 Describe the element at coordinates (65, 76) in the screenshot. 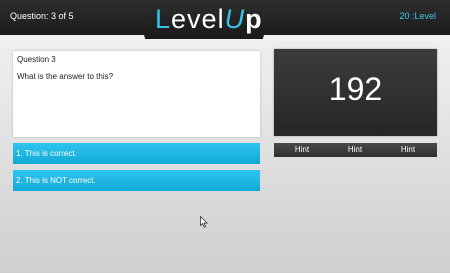

I see `question-text: What is the answer to this?` at that location.